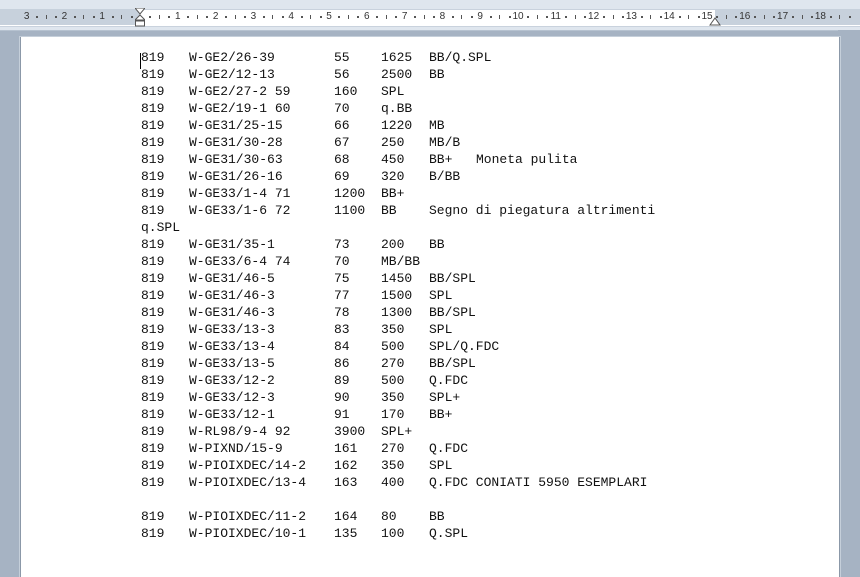 The height and width of the screenshot is (577, 860). I want to click on indent-marker-icon, so click(140, 18).